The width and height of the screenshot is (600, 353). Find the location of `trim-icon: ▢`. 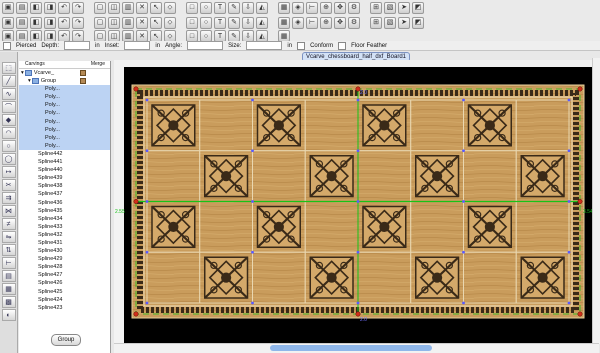

trim-icon: ▢ is located at coordinates (100, 22).